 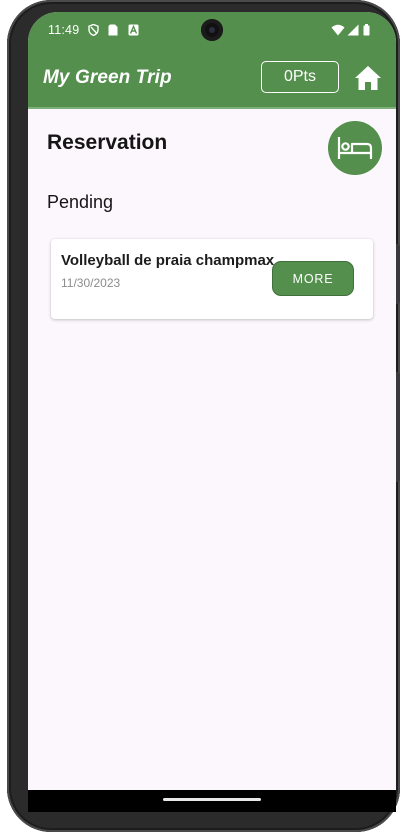 I want to click on status-time: 11:49, so click(x=64, y=30).